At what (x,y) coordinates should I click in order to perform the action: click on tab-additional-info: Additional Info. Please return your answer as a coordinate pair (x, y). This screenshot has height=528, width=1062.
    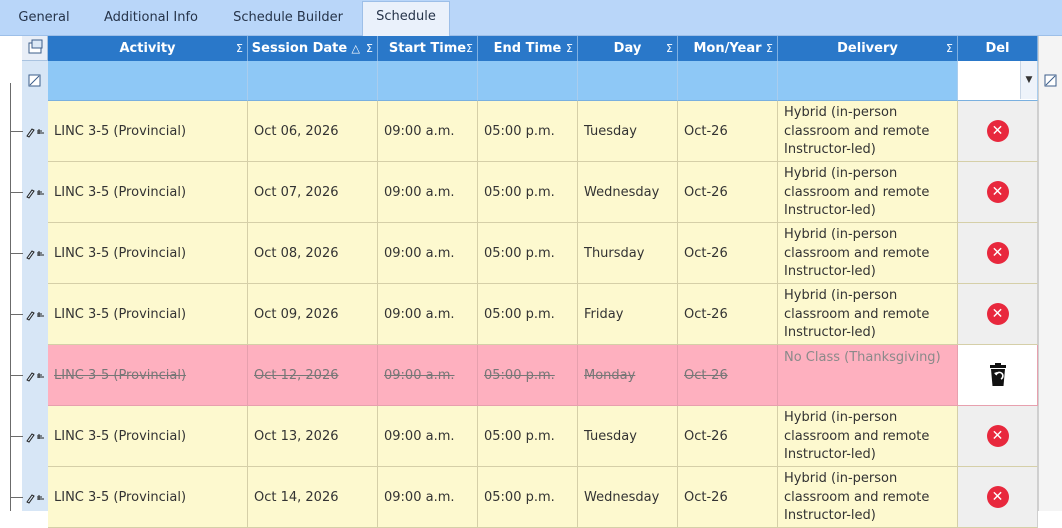
    Looking at the image, I should click on (151, 19).